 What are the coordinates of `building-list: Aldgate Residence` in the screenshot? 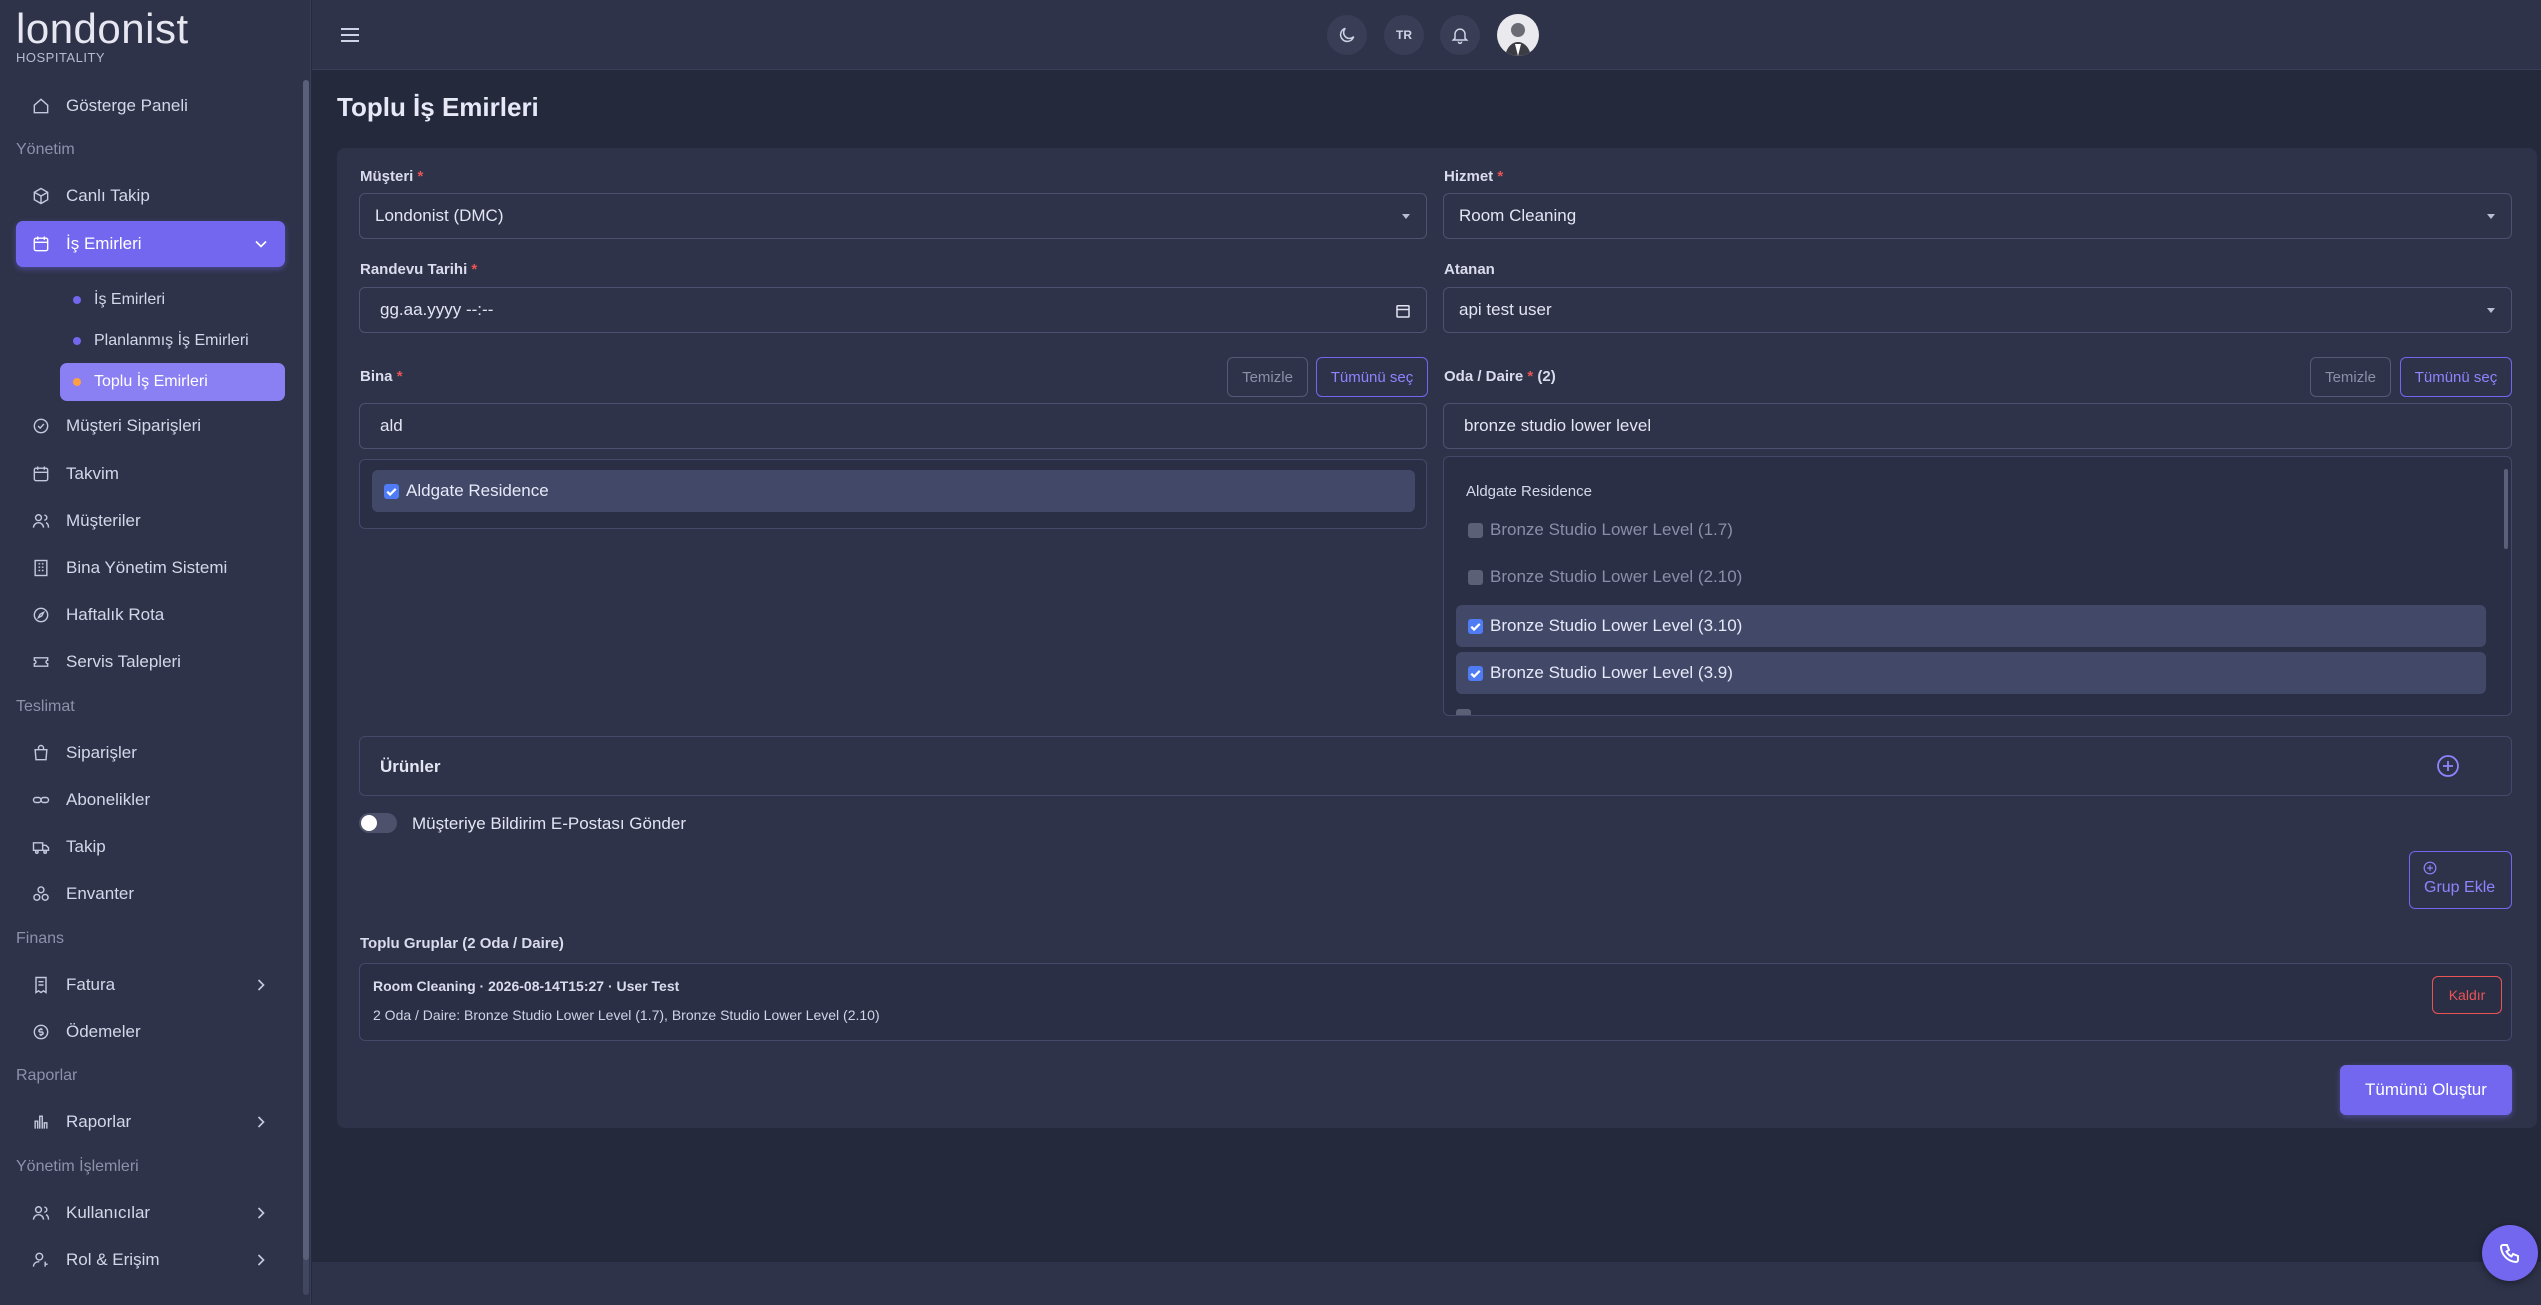 It's located at (893, 494).